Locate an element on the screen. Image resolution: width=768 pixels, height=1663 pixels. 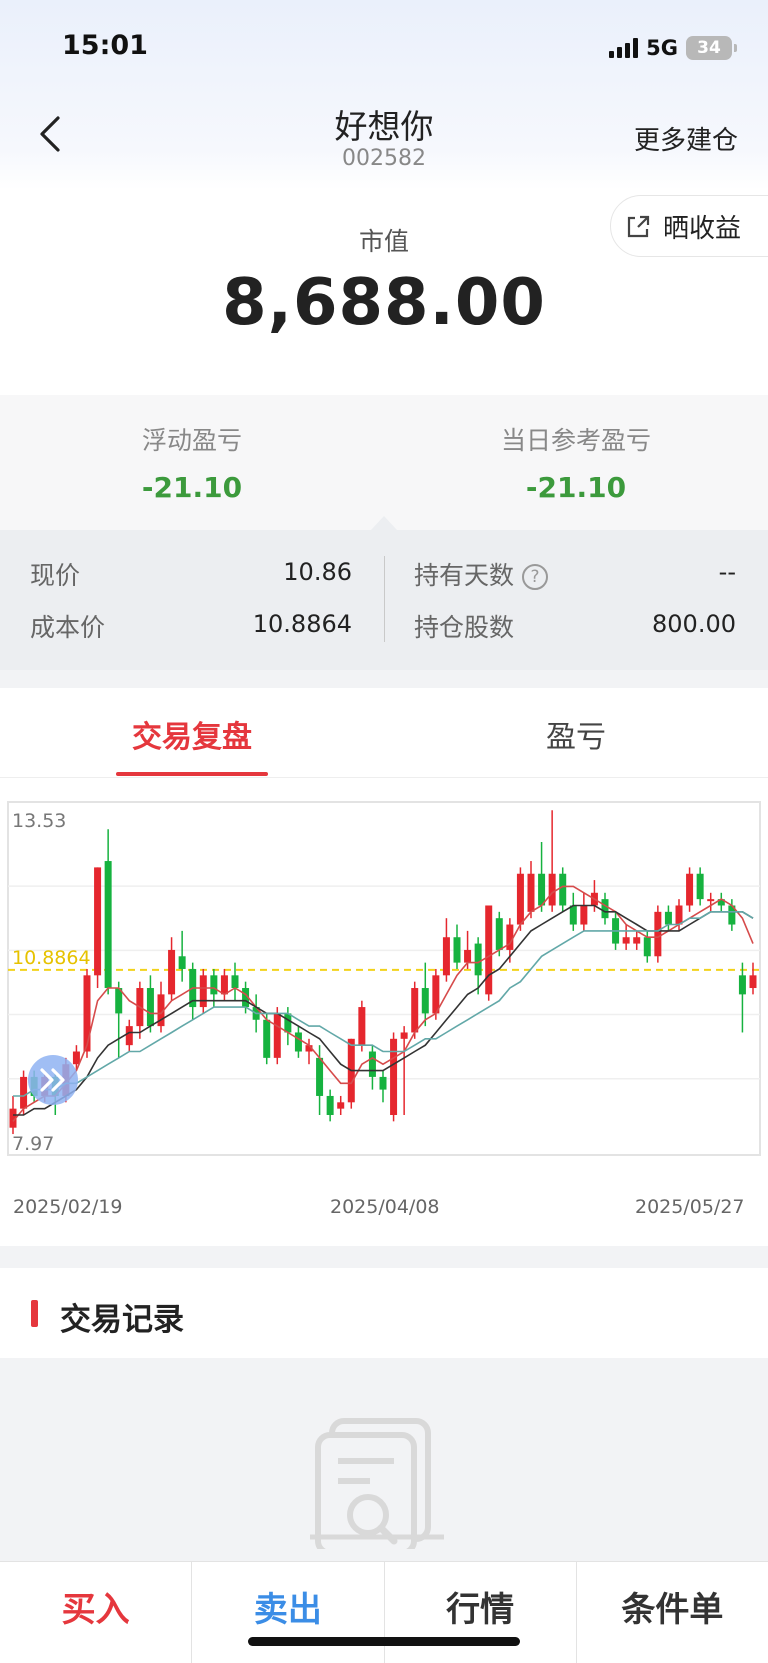
sell-button: 卖出 is located at coordinates (288, 1612).